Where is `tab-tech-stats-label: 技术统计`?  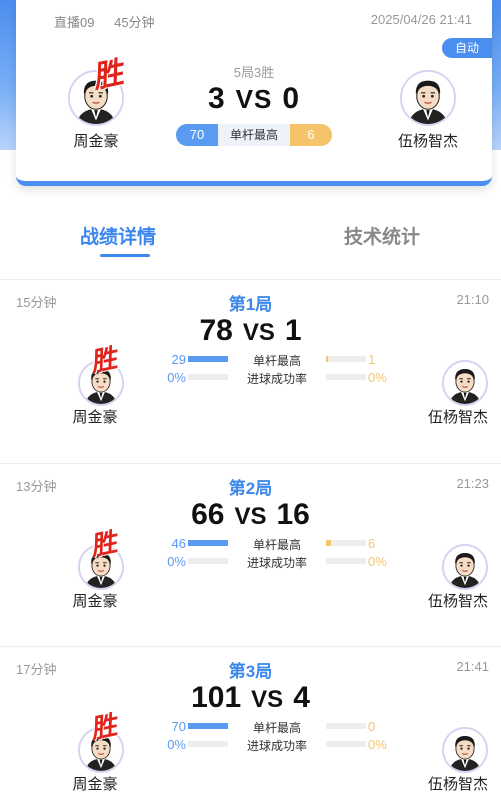
tab-tech-stats-label: 技术统计 is located at coordinates (382, 237).